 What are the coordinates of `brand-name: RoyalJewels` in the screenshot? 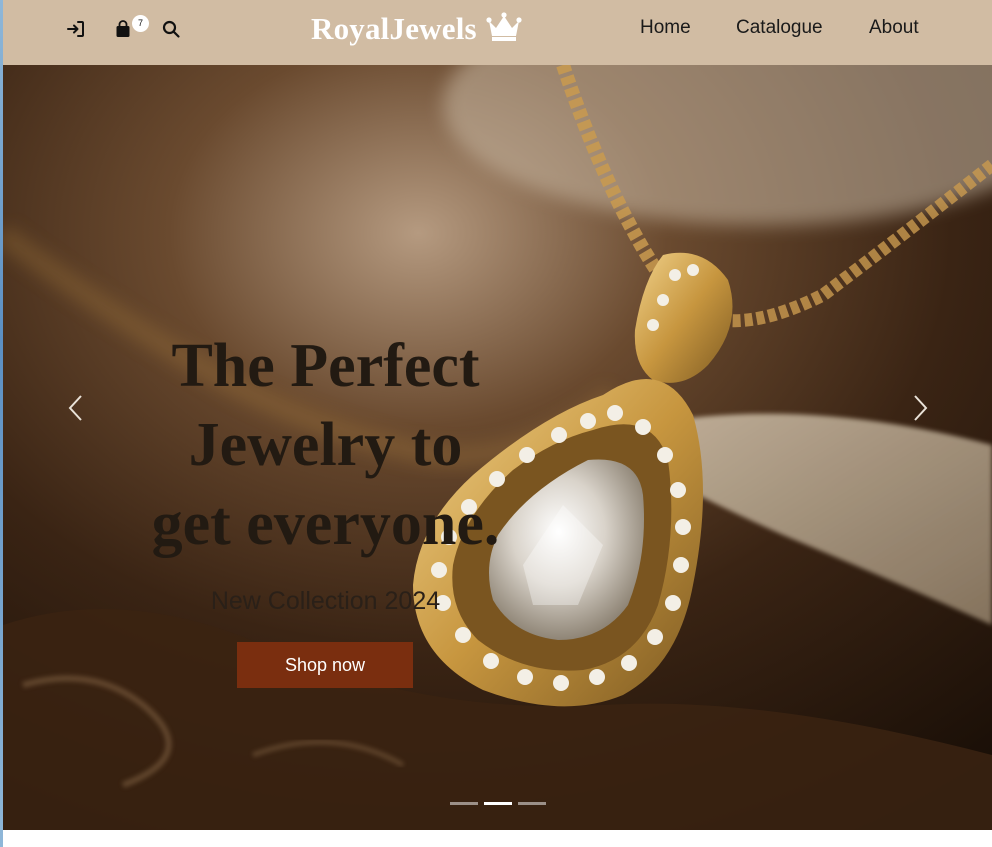 It's located at (394, 28).